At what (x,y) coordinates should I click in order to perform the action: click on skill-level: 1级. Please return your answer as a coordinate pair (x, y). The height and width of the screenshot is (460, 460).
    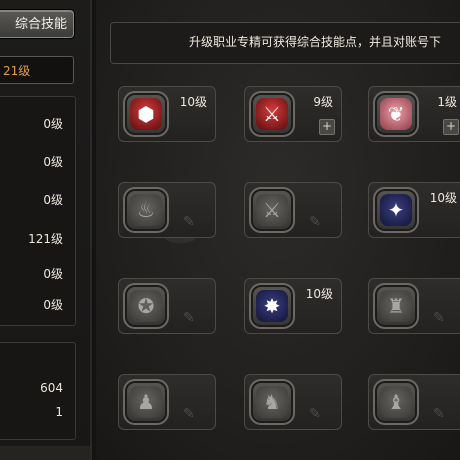
    Looking at the image, I should click on (447, 102).